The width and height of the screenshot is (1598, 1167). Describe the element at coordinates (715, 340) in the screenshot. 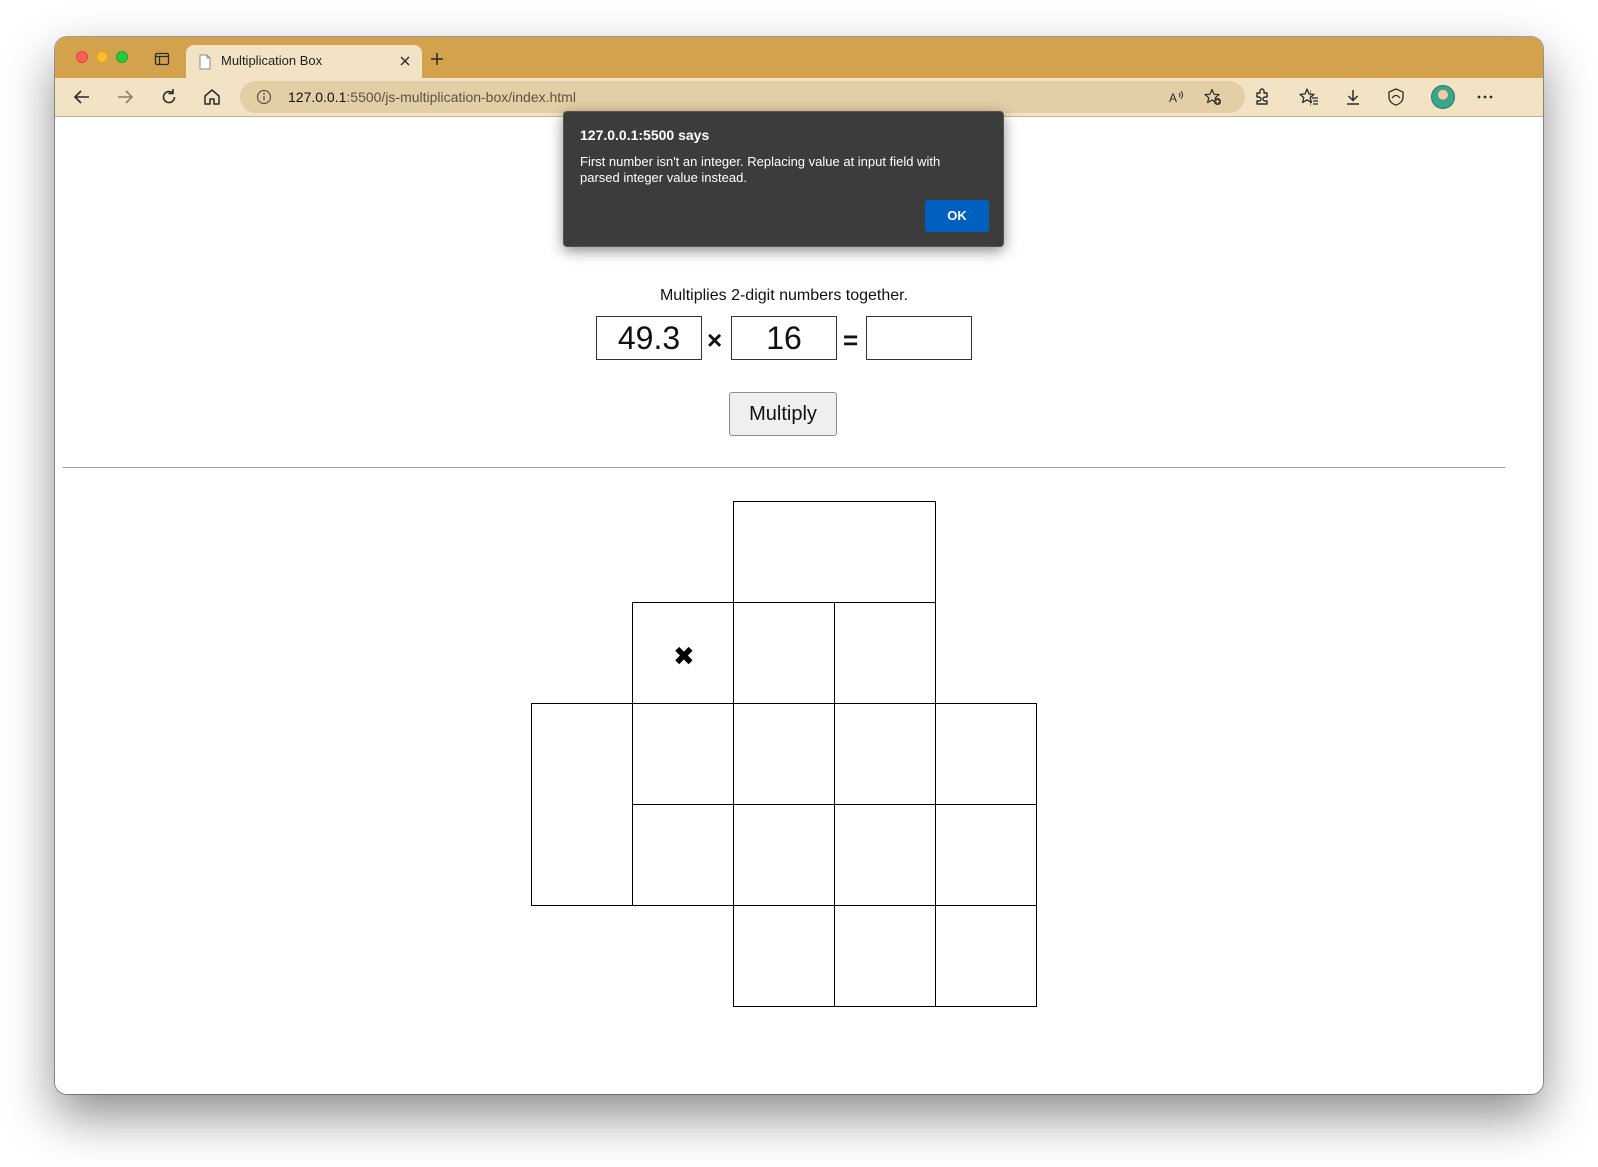

I see `times-symbol: ×` at that location.